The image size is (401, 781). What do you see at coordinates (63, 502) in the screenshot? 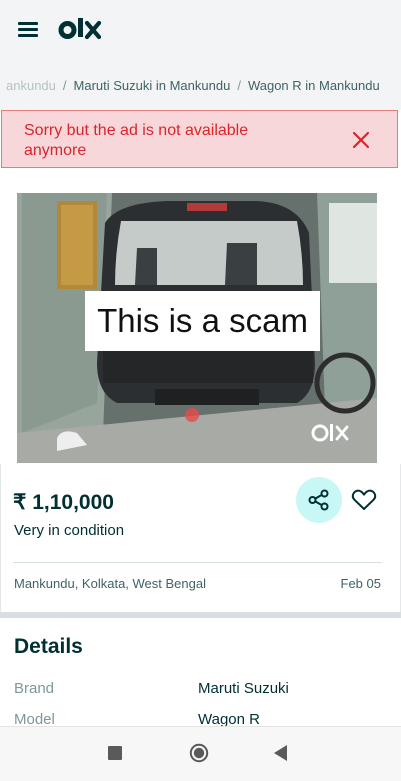
I see `listing-price: ₹ 1,10,000` at bounding box center [63, 502].